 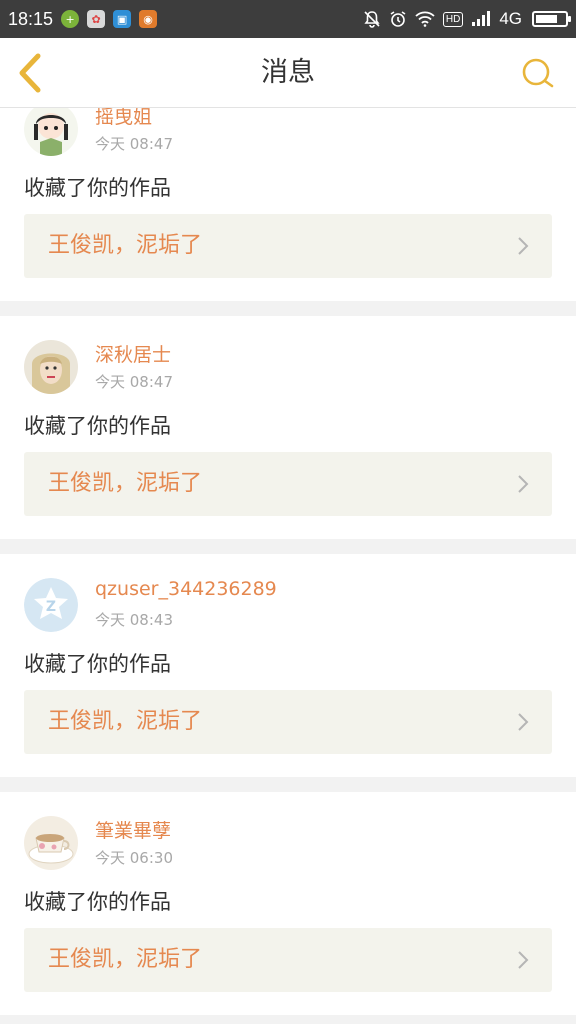 What do you see at coordinates (122, 19) in the screenshot?
I see `scan-app-icon: ▣` at bounding box center [122, 19].